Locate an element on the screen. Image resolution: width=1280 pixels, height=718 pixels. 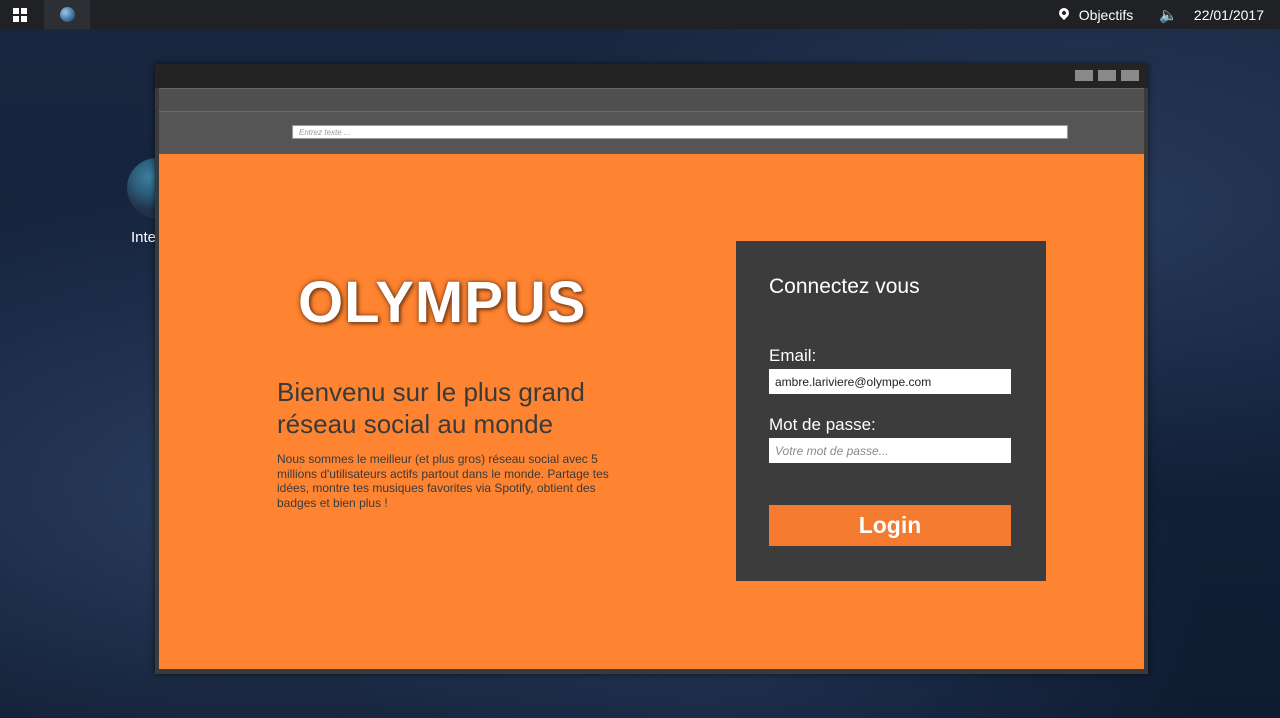
close-button is located at coordinates (1130, 75).